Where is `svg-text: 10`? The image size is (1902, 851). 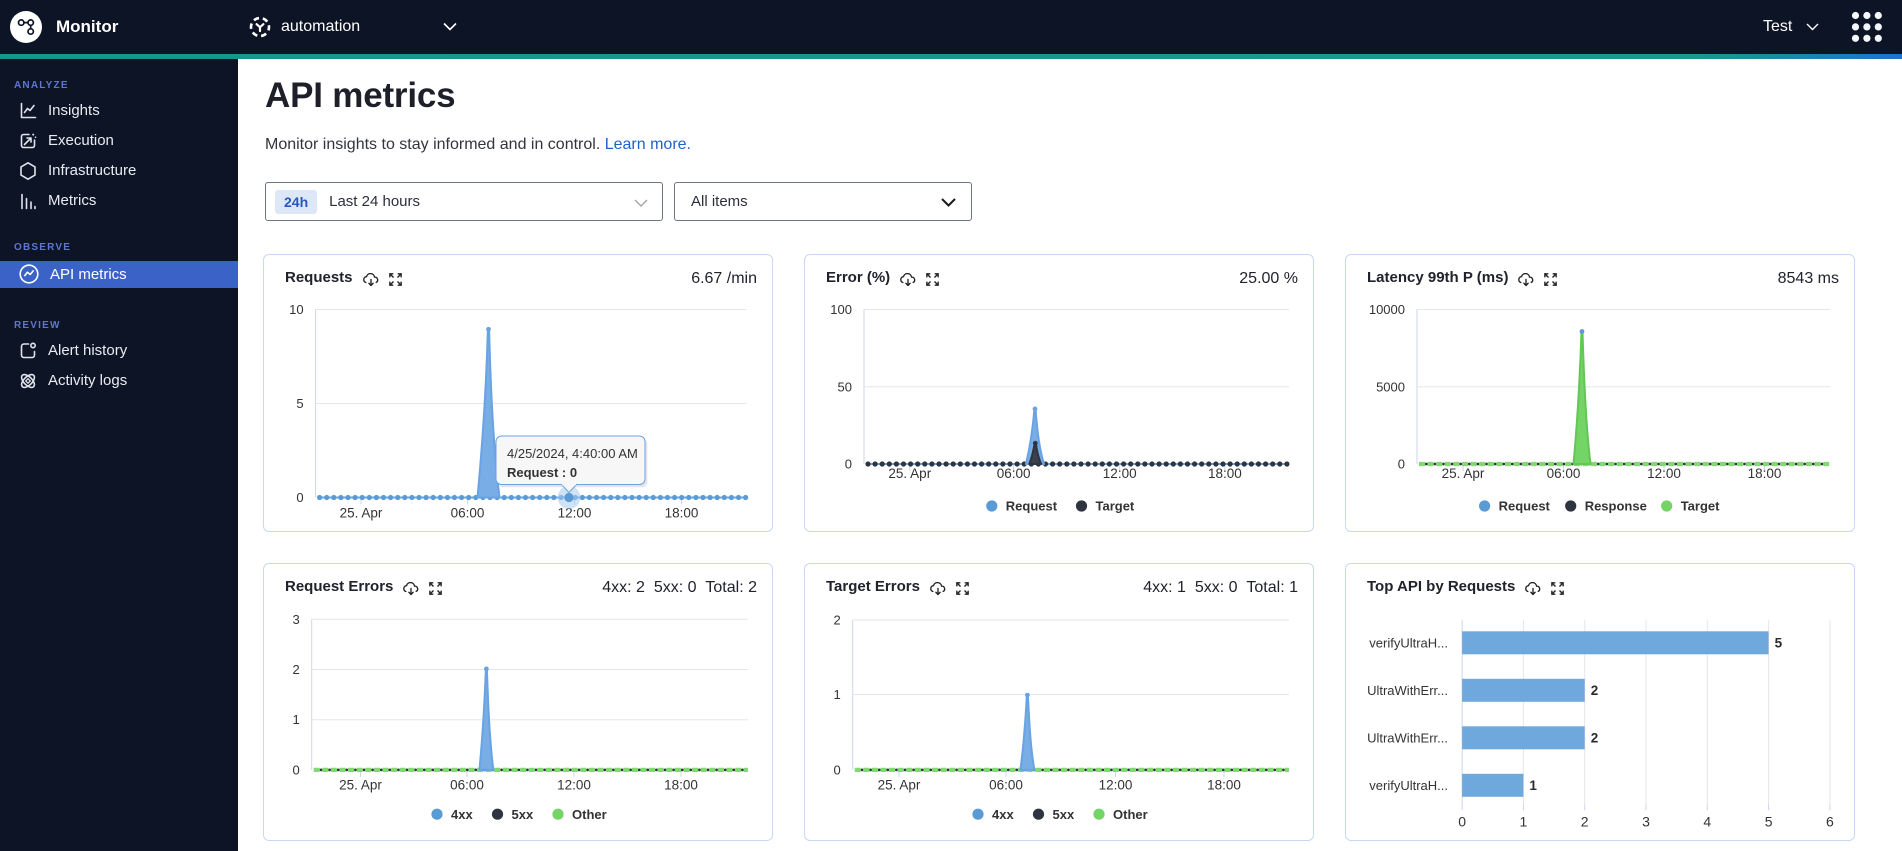
svg-text: 10 is located at coordinates (296, 309).